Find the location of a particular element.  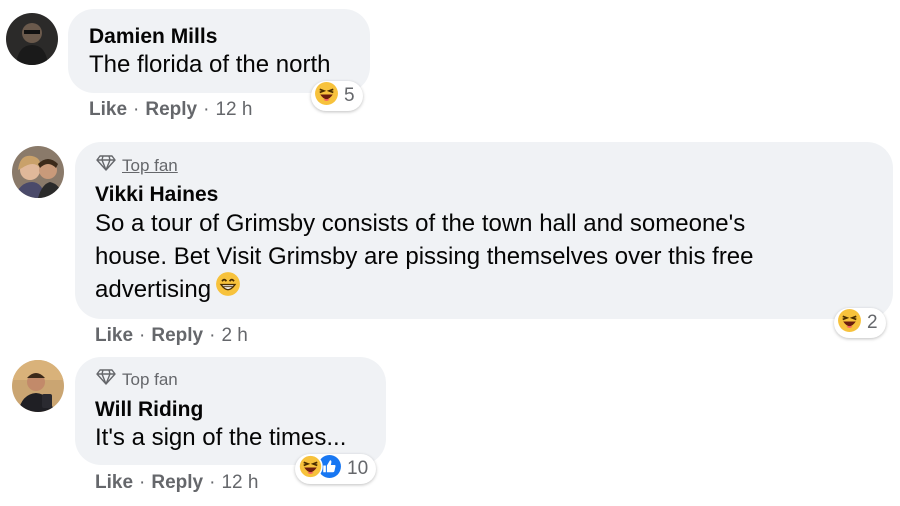

comment-actions: Like · Reply · 2 h is located at coordinates (171, 336).